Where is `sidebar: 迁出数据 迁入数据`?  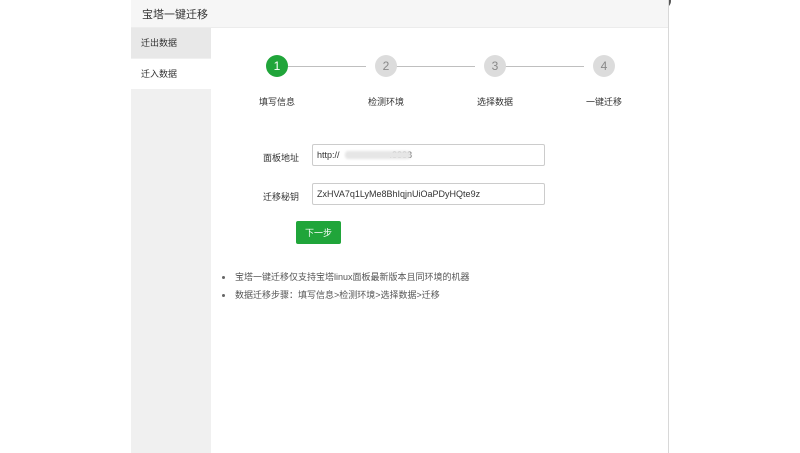 sidebar: 迁出数据 迁入数据 is located at coordinates (171, 240).